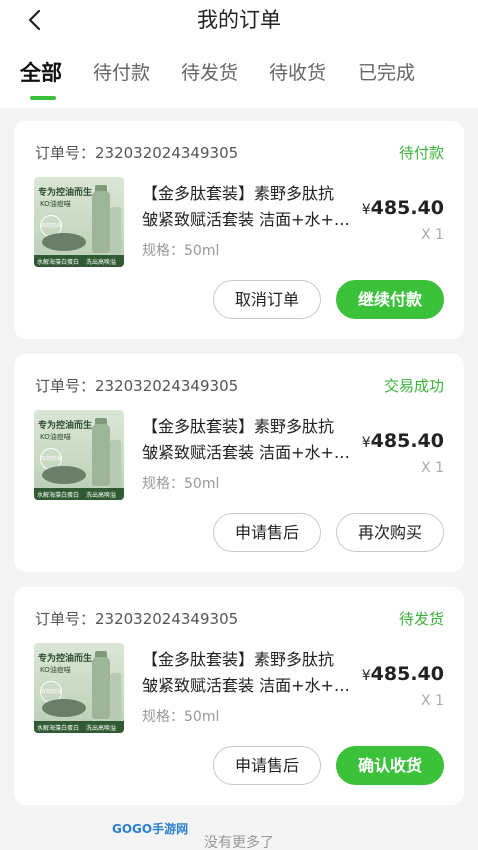  I want to click on continue-payment-button: 继续付款, so click(390, 299).